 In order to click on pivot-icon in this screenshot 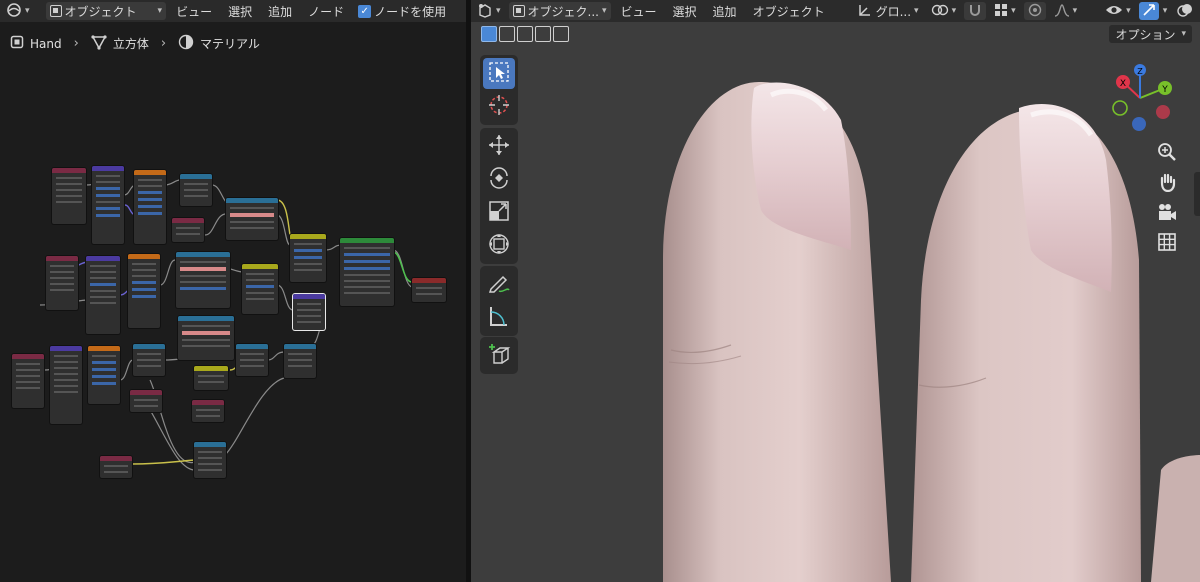, I will do `click(940, 11)`.